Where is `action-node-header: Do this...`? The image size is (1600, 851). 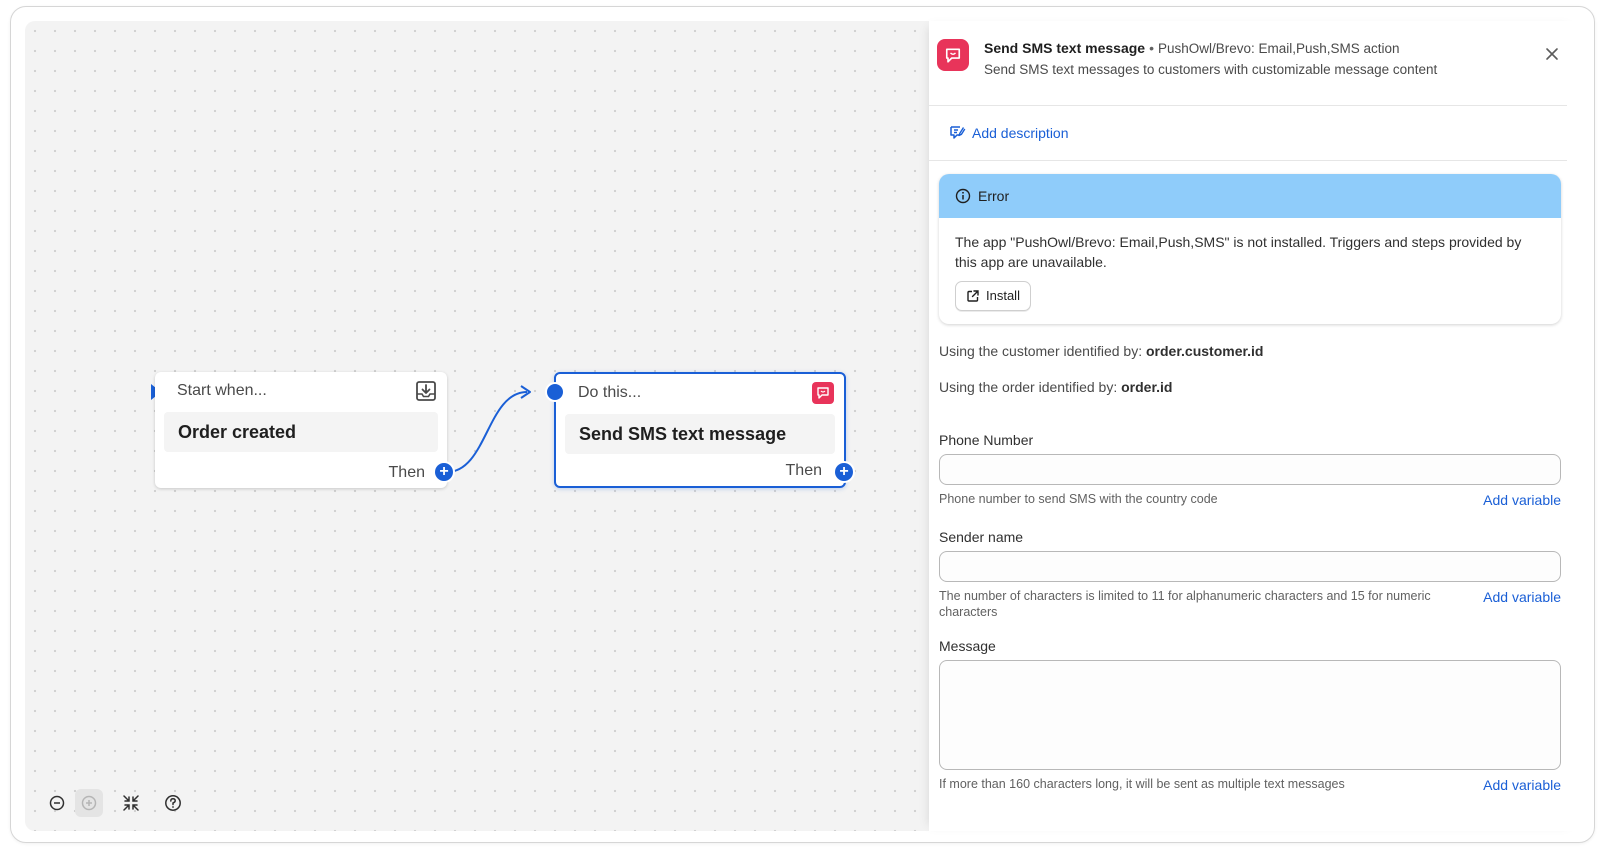 action-node-header: Do this... is located at coordinates (610, 392).